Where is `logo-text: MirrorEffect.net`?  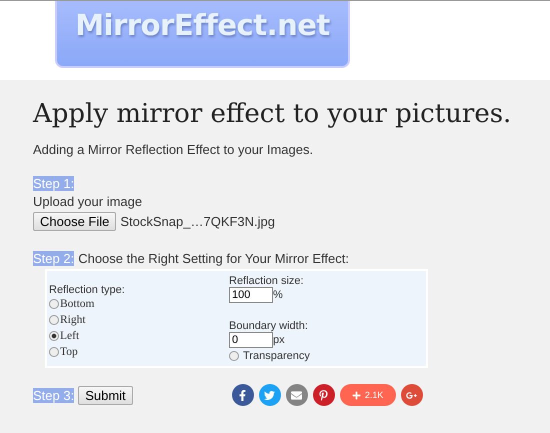
logo-text: MirrorEffect.net is located at coordinates (202, 26).